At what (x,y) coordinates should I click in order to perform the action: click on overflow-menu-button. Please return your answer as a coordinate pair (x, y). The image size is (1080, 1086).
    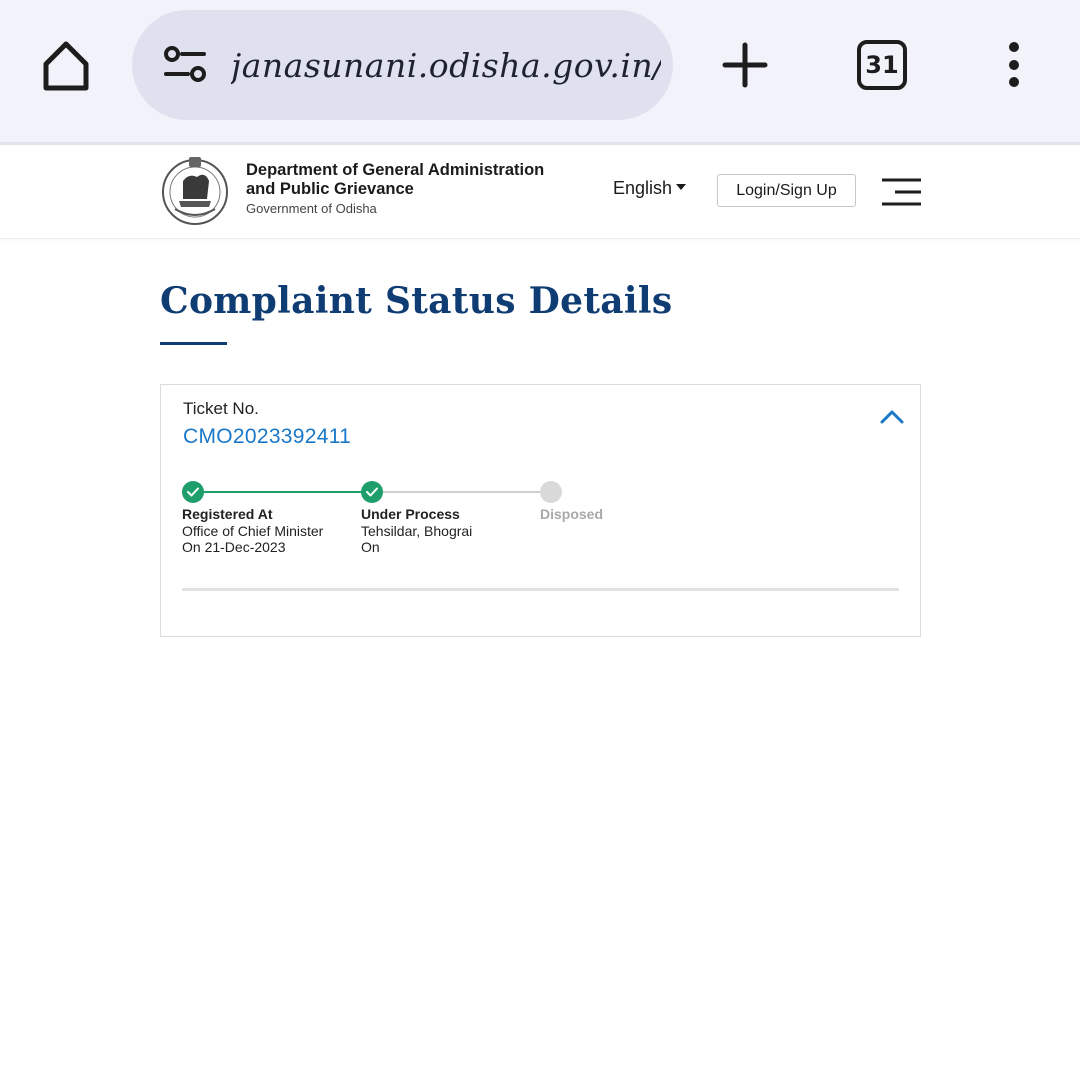
    Looking at the image, I should click on (1014, 65).